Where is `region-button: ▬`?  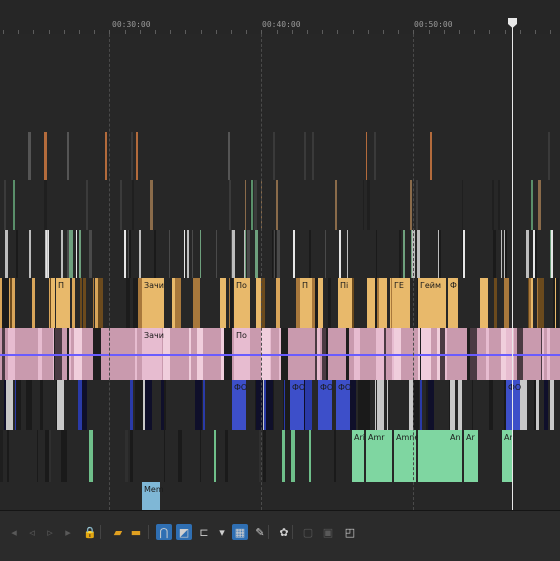 region-button: ▬ is located at coordinates (136, 532).